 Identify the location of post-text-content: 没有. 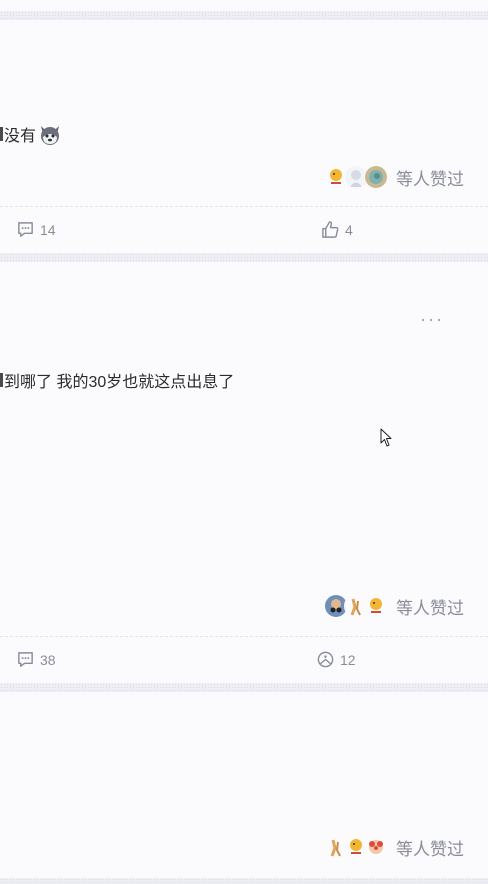
(20, 136).